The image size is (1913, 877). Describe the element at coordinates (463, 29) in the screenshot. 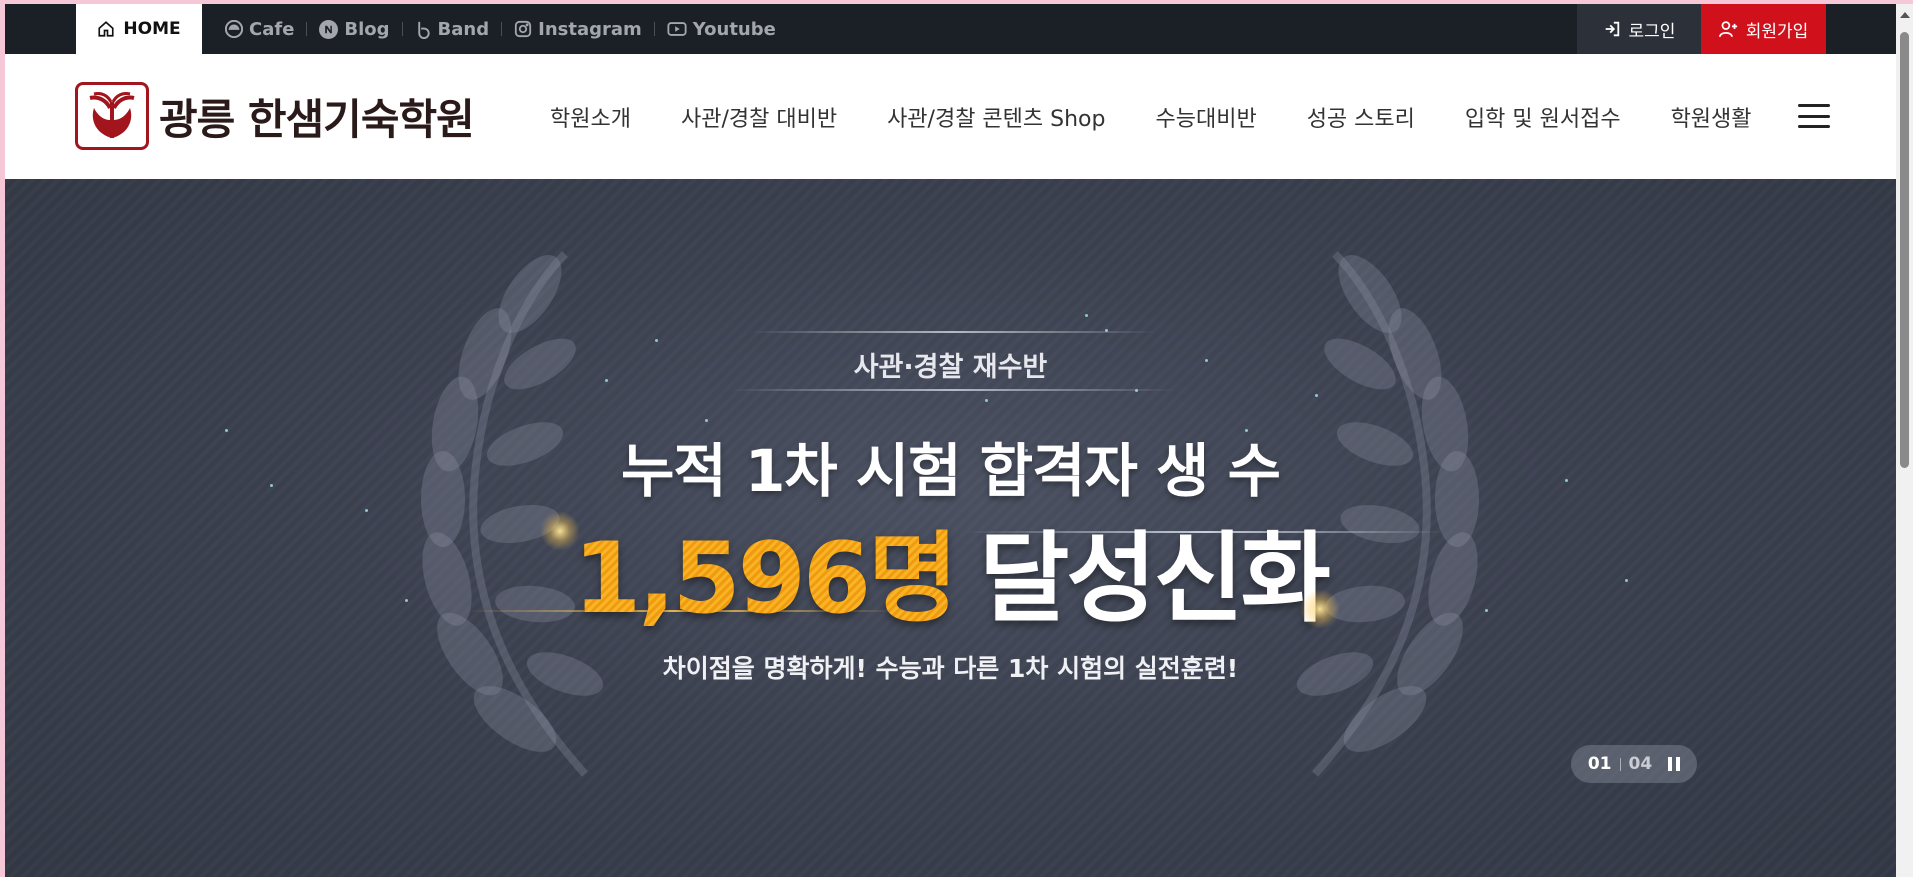

I see `band-label: Band` at that location.